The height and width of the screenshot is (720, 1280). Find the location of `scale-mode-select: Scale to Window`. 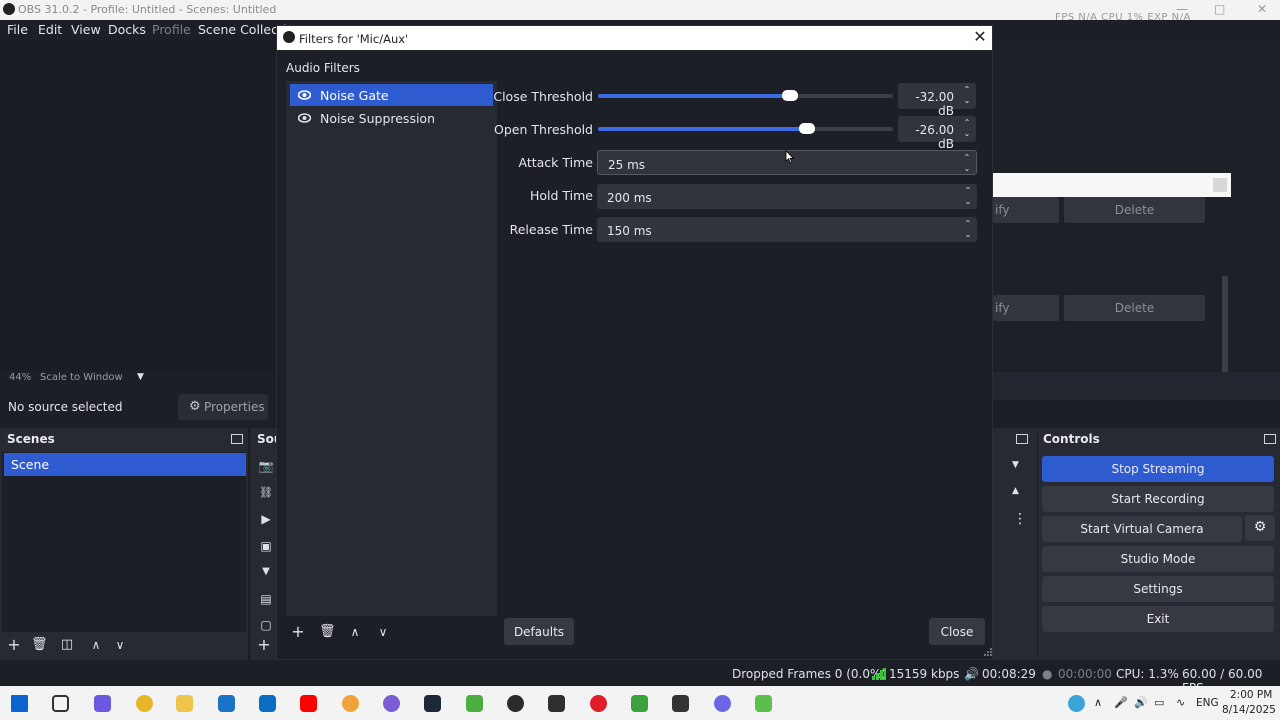

scale-mode-select: Scale to Window is located at coordinates (81, 377).